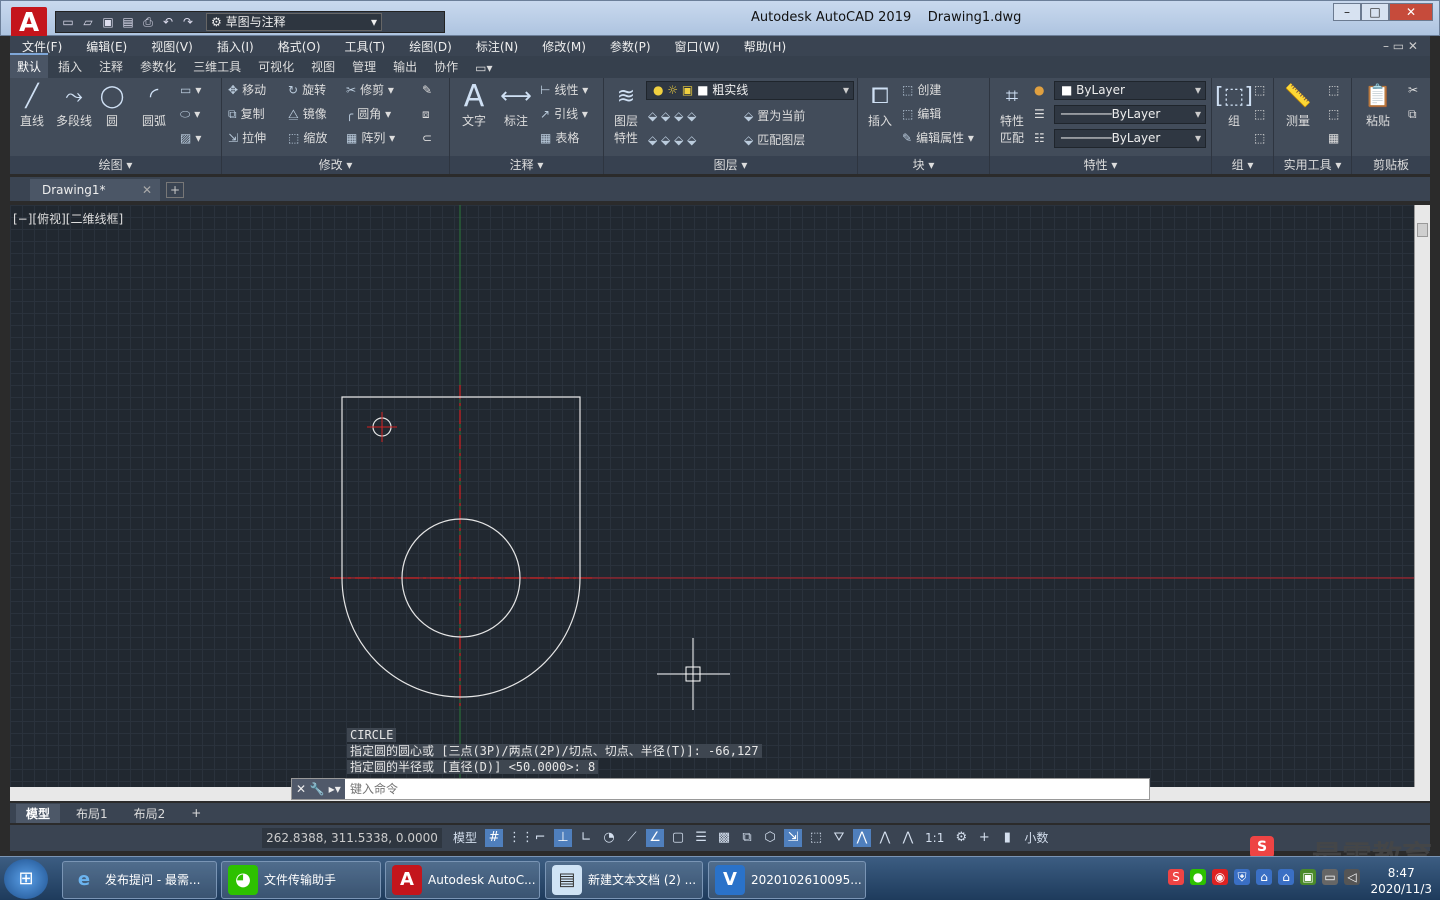 The width and height of the screenshot is (1440, 900). Describe the element at coordinates (1259, 138) in the screenshot. I see `group-select-icon: ⬚` at that location.